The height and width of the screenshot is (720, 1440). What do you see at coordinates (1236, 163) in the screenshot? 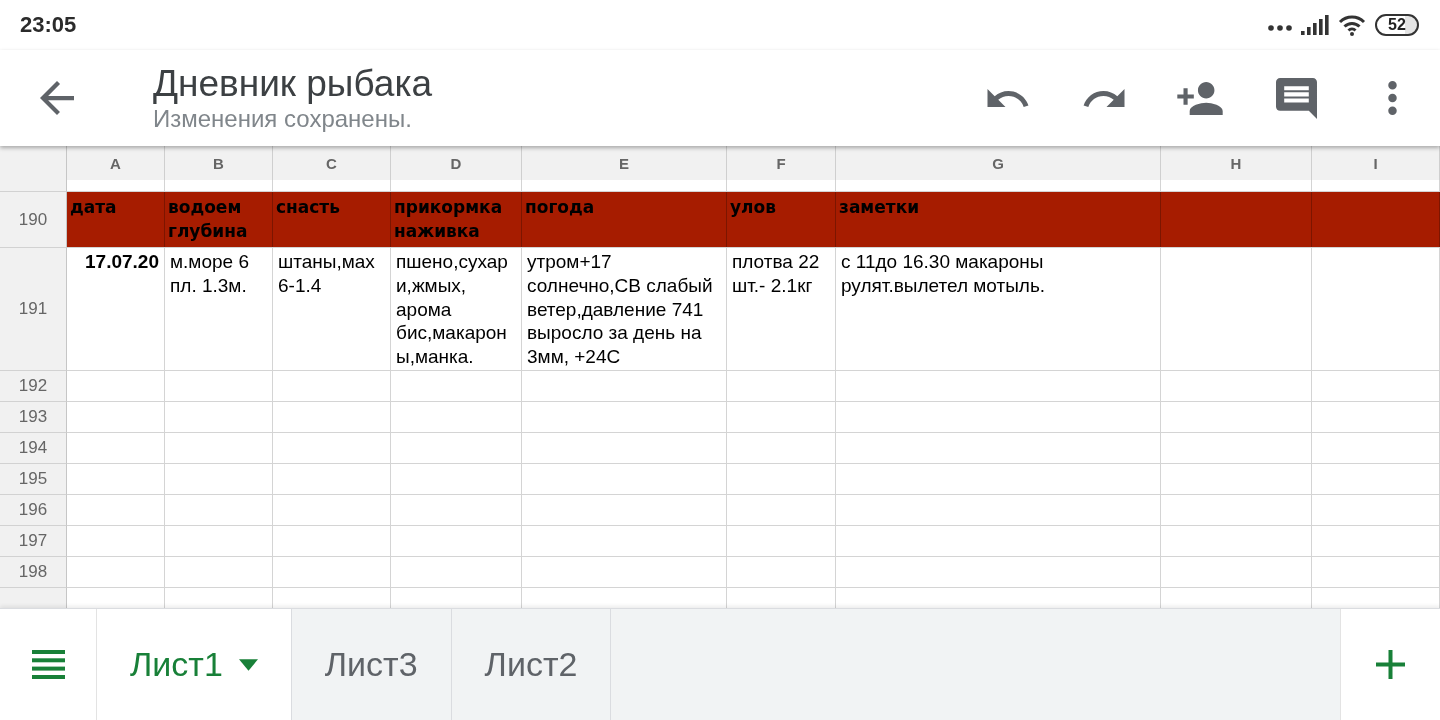
I see `column-header: H` at bounding box center [1236, 163].